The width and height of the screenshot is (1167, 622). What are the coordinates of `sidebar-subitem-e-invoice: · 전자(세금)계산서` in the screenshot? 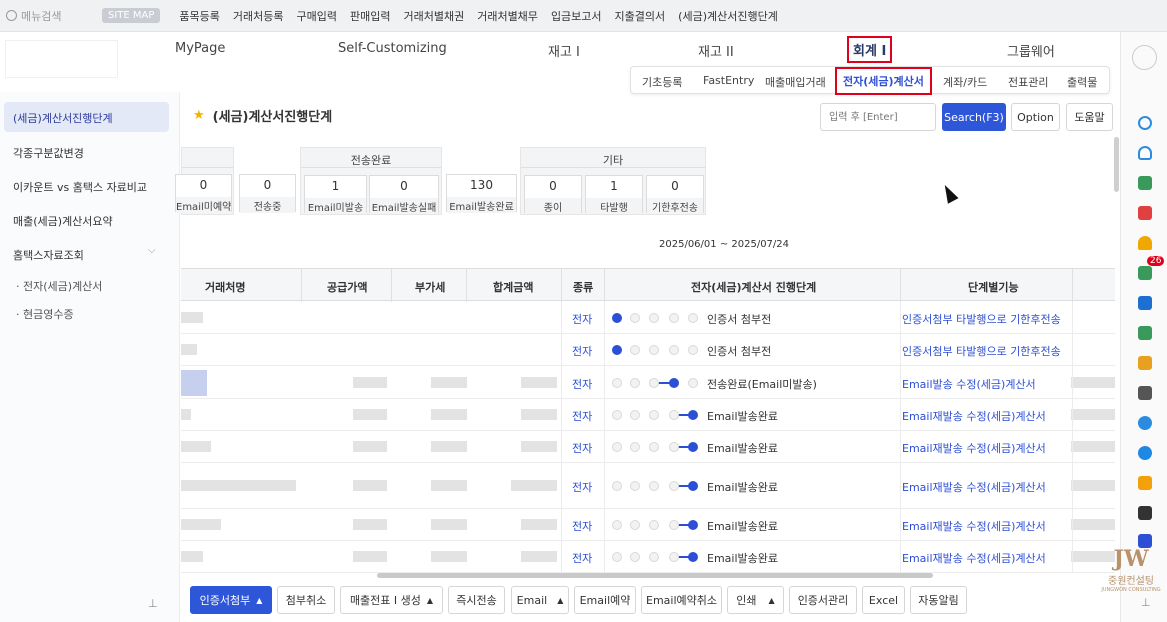 It's located at (59, 286).